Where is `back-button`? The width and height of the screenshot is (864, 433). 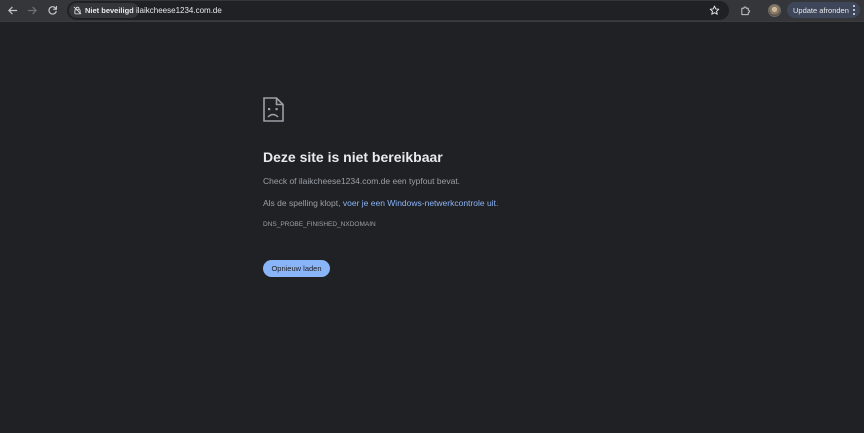
back-button is located at coordinates (12, 10).